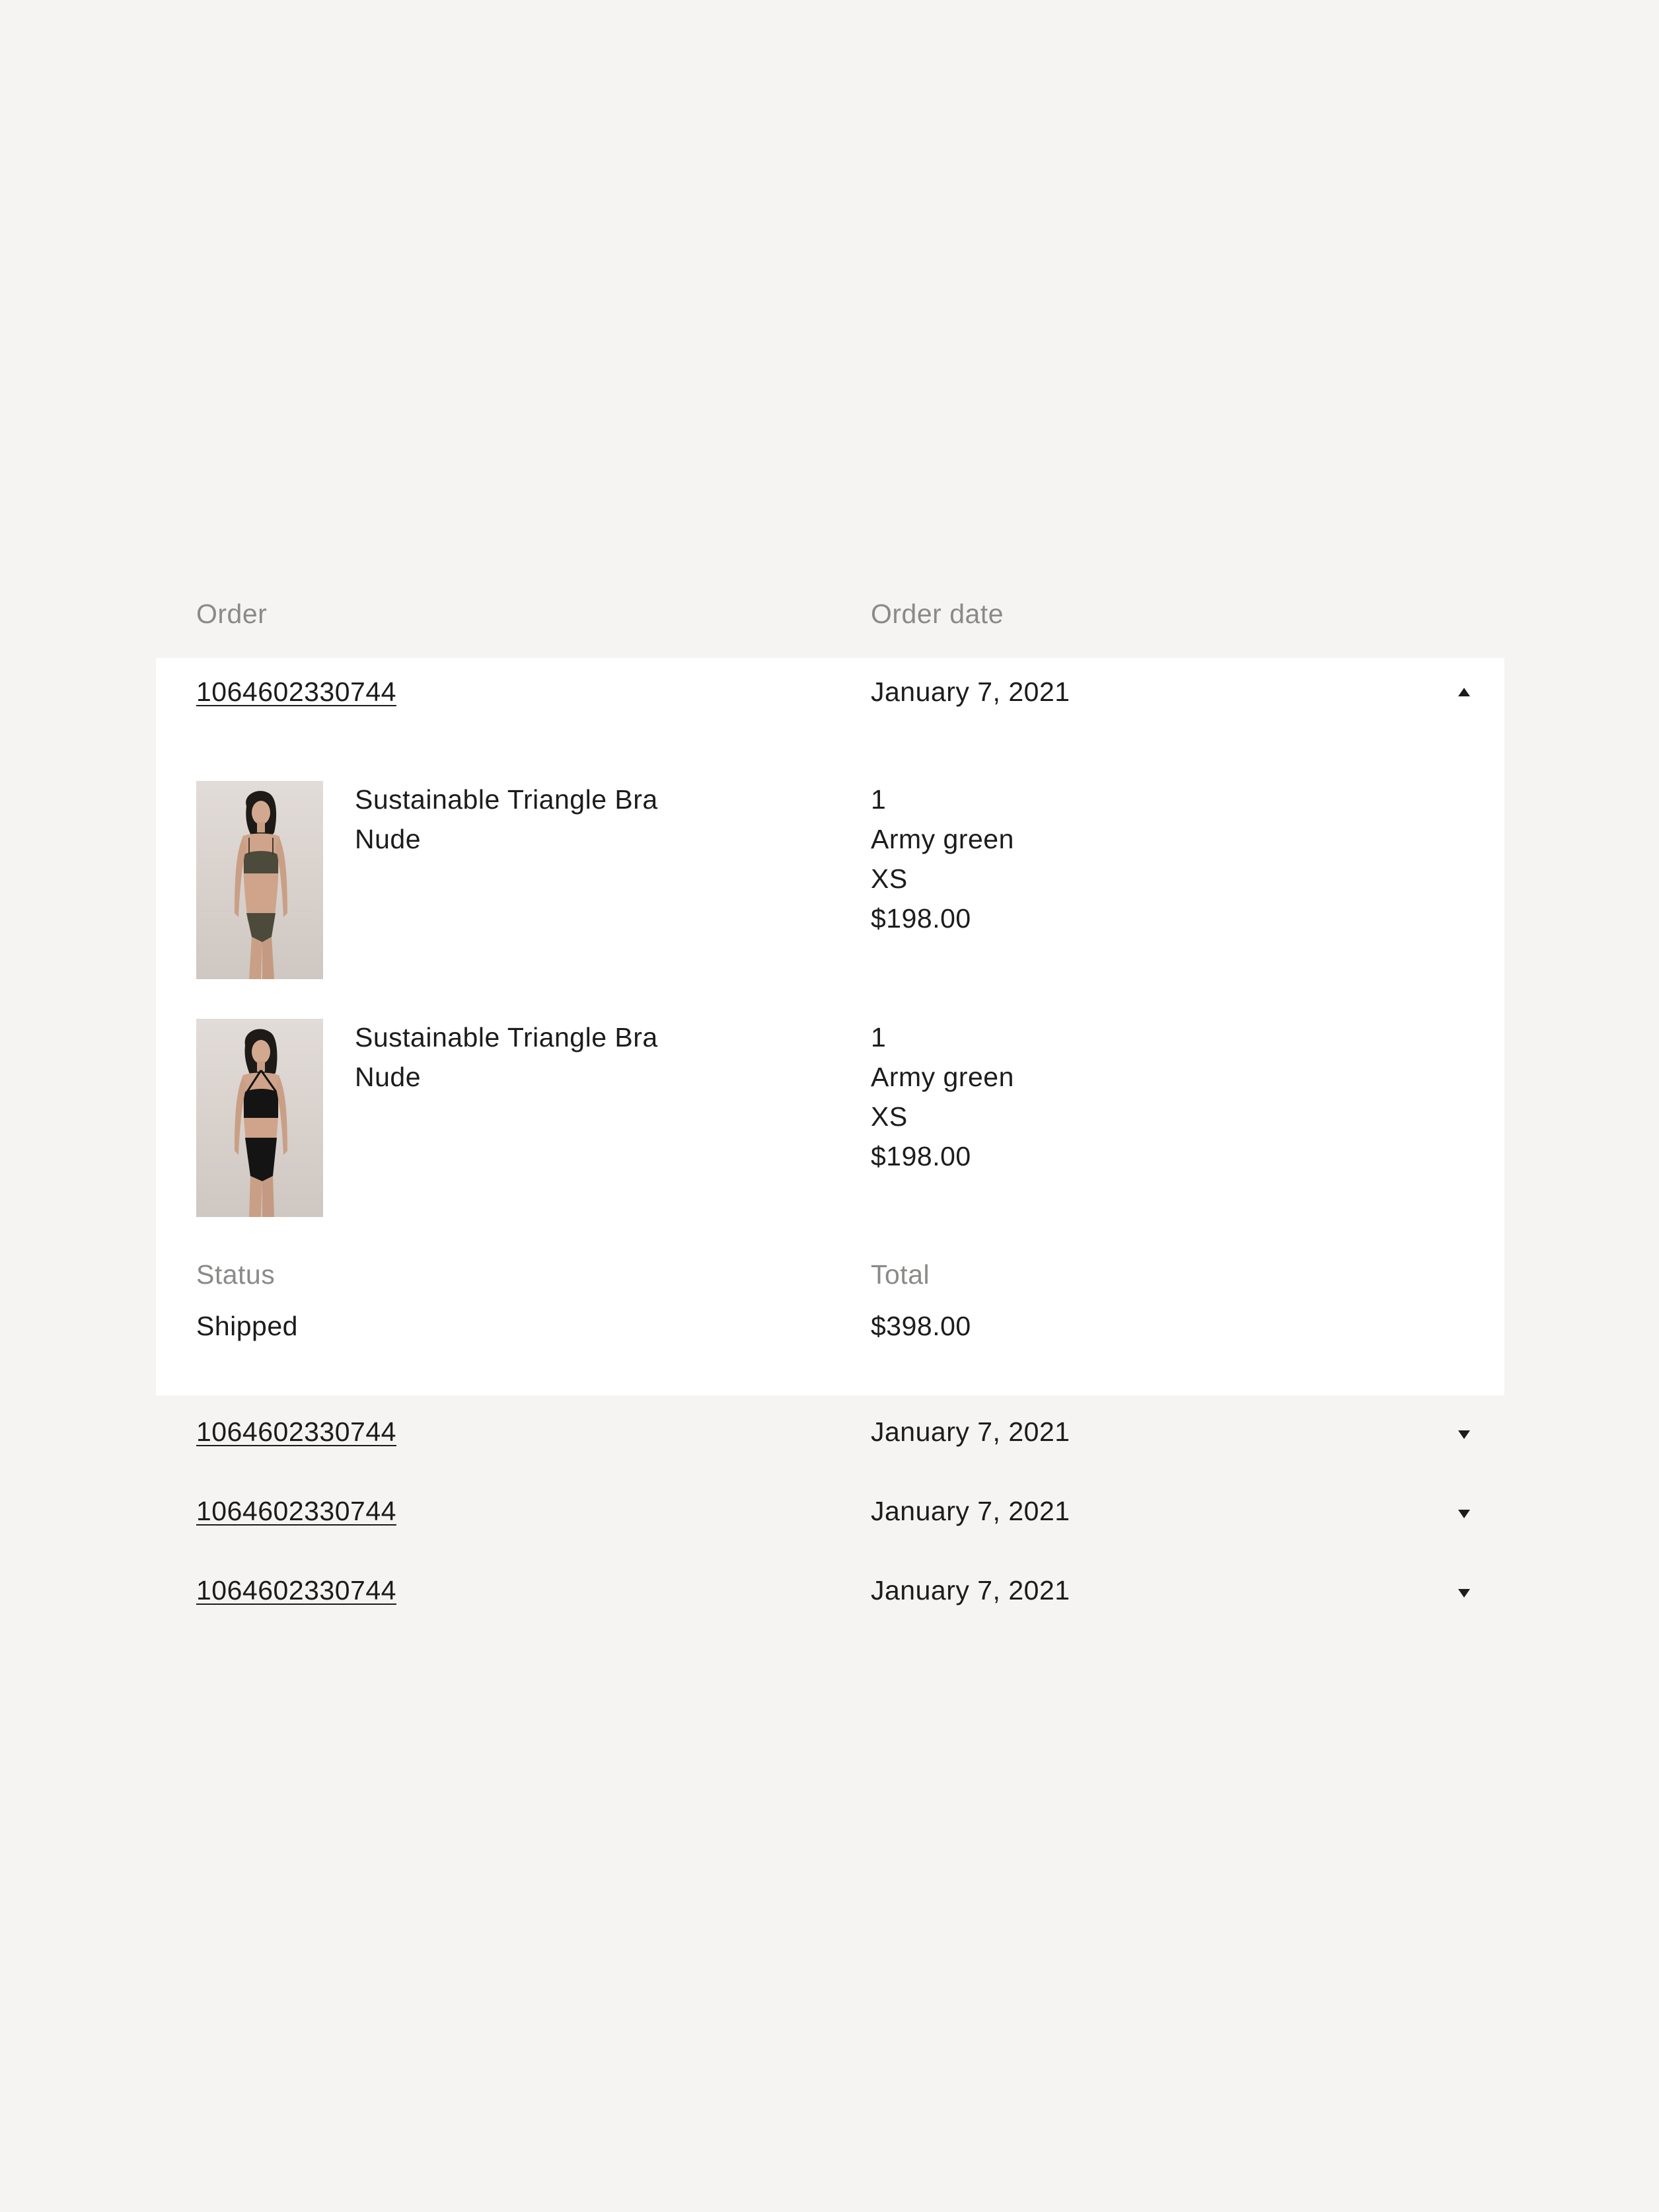 Image resolution: width=1659 pixels, height=2212 pixels. What do you see at coordinates (232, 614) in the screenshot?
I see `order-column-header: Order` at bounding box center [232, 614].